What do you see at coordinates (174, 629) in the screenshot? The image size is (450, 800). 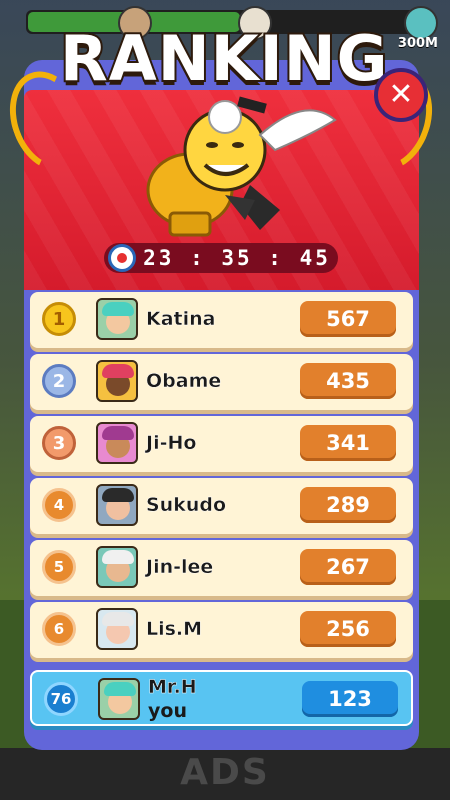 I see `player-name: Lis.M` at bounding box center [174, 629].